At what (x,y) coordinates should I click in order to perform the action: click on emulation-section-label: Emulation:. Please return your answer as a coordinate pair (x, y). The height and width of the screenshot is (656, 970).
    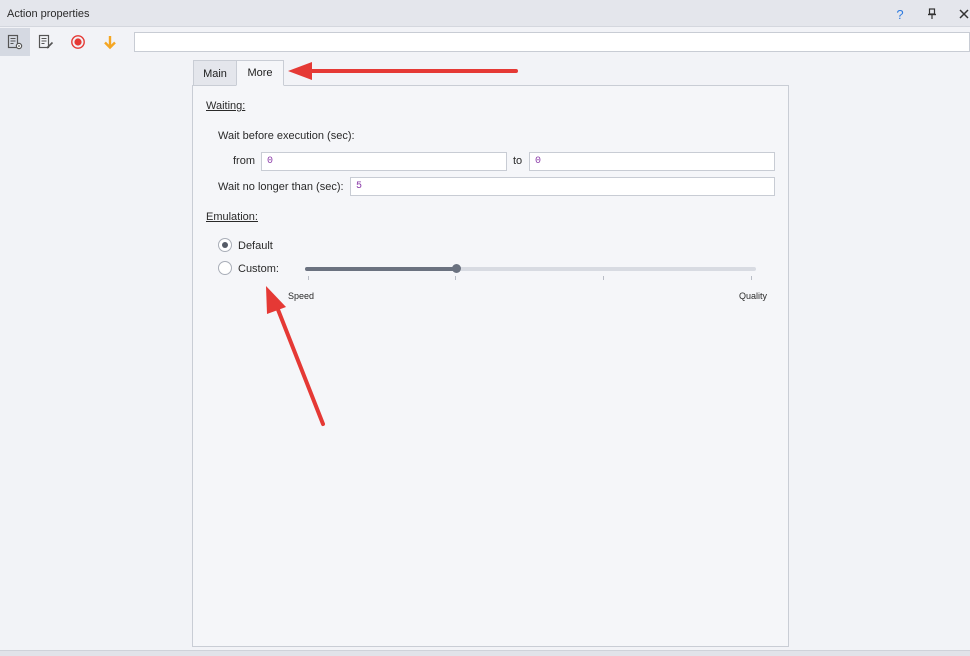
    Looking at the image, I should click on (232, 217).